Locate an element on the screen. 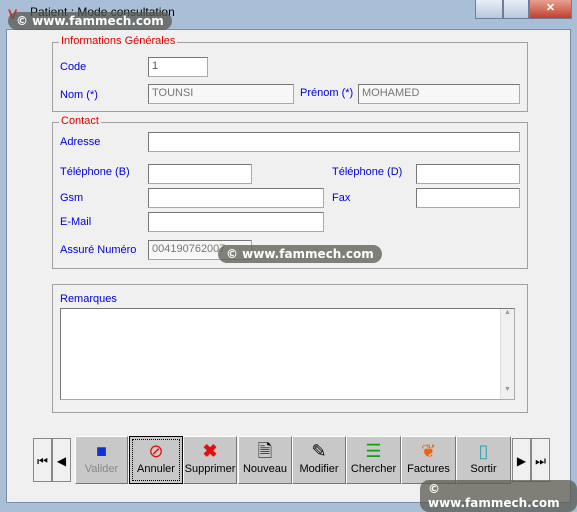 This screenshot has height=512, width=577. valider-button: ■ Valider is located at coordinates (101, 460).